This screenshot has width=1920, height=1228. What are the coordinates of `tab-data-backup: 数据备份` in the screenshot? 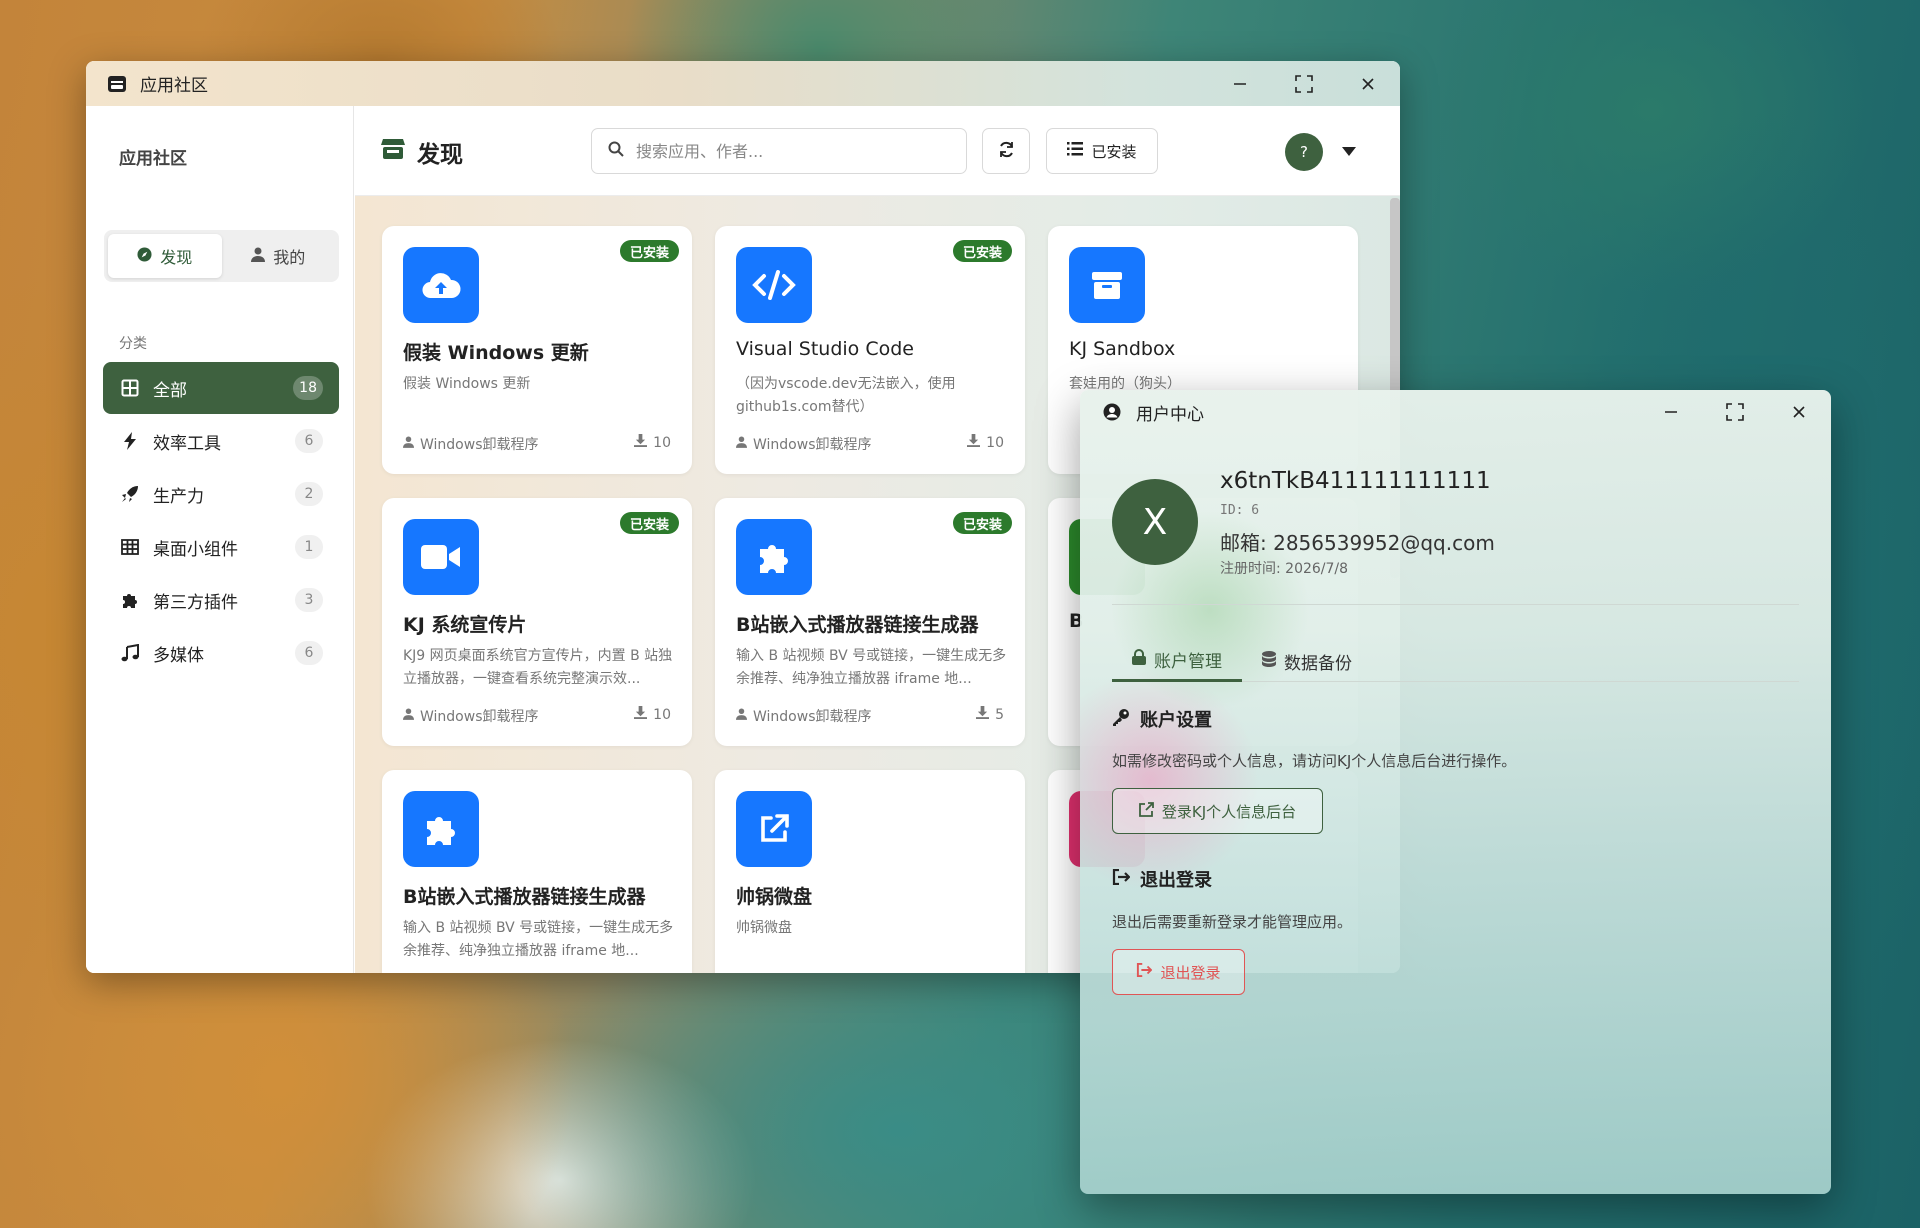 It's located at (1307, 661).